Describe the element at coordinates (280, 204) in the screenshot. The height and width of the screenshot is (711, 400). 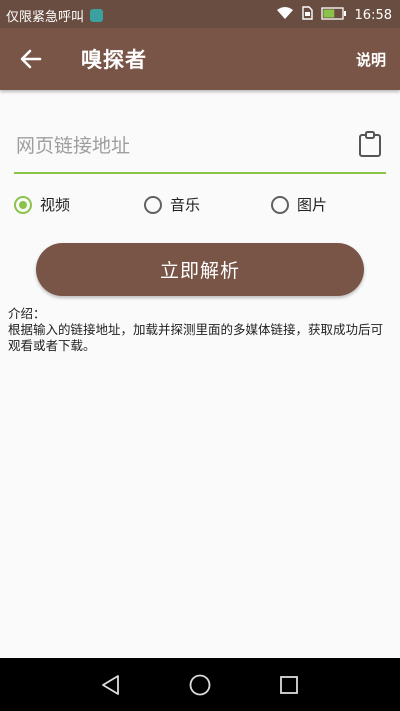
I see `radio-circle-image` at that location.